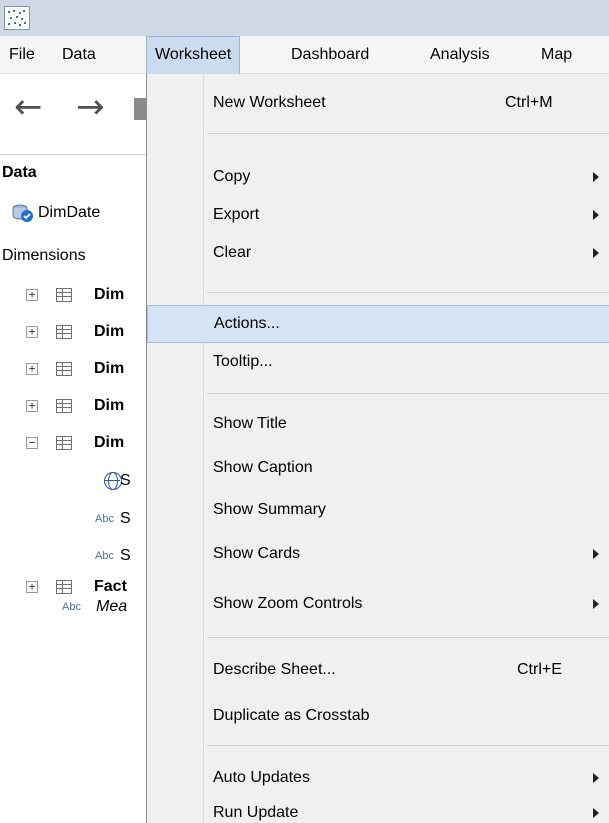 The height and width of the screenshot is (823, 609). What do you see at coordinates (74, 442) in the screenshot?
I see `tree-row-dim-5: − Dim` at bounding box center [74, 442].